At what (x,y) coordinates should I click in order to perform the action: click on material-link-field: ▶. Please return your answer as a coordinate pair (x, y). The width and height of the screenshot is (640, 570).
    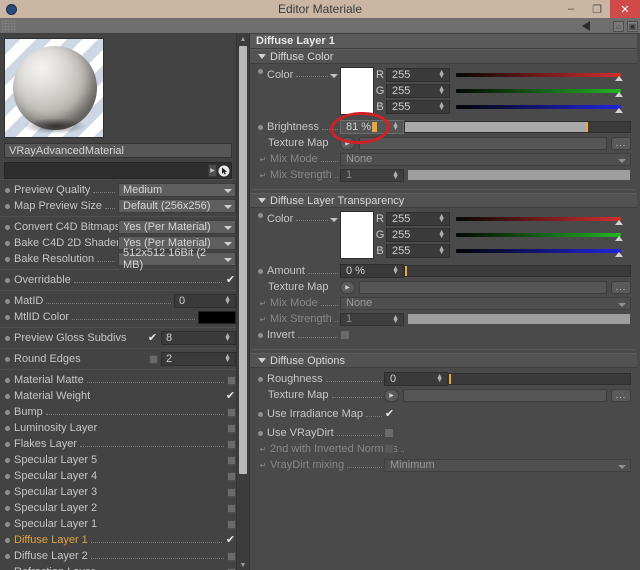
    Looking at the image, I should click on (118, 170).